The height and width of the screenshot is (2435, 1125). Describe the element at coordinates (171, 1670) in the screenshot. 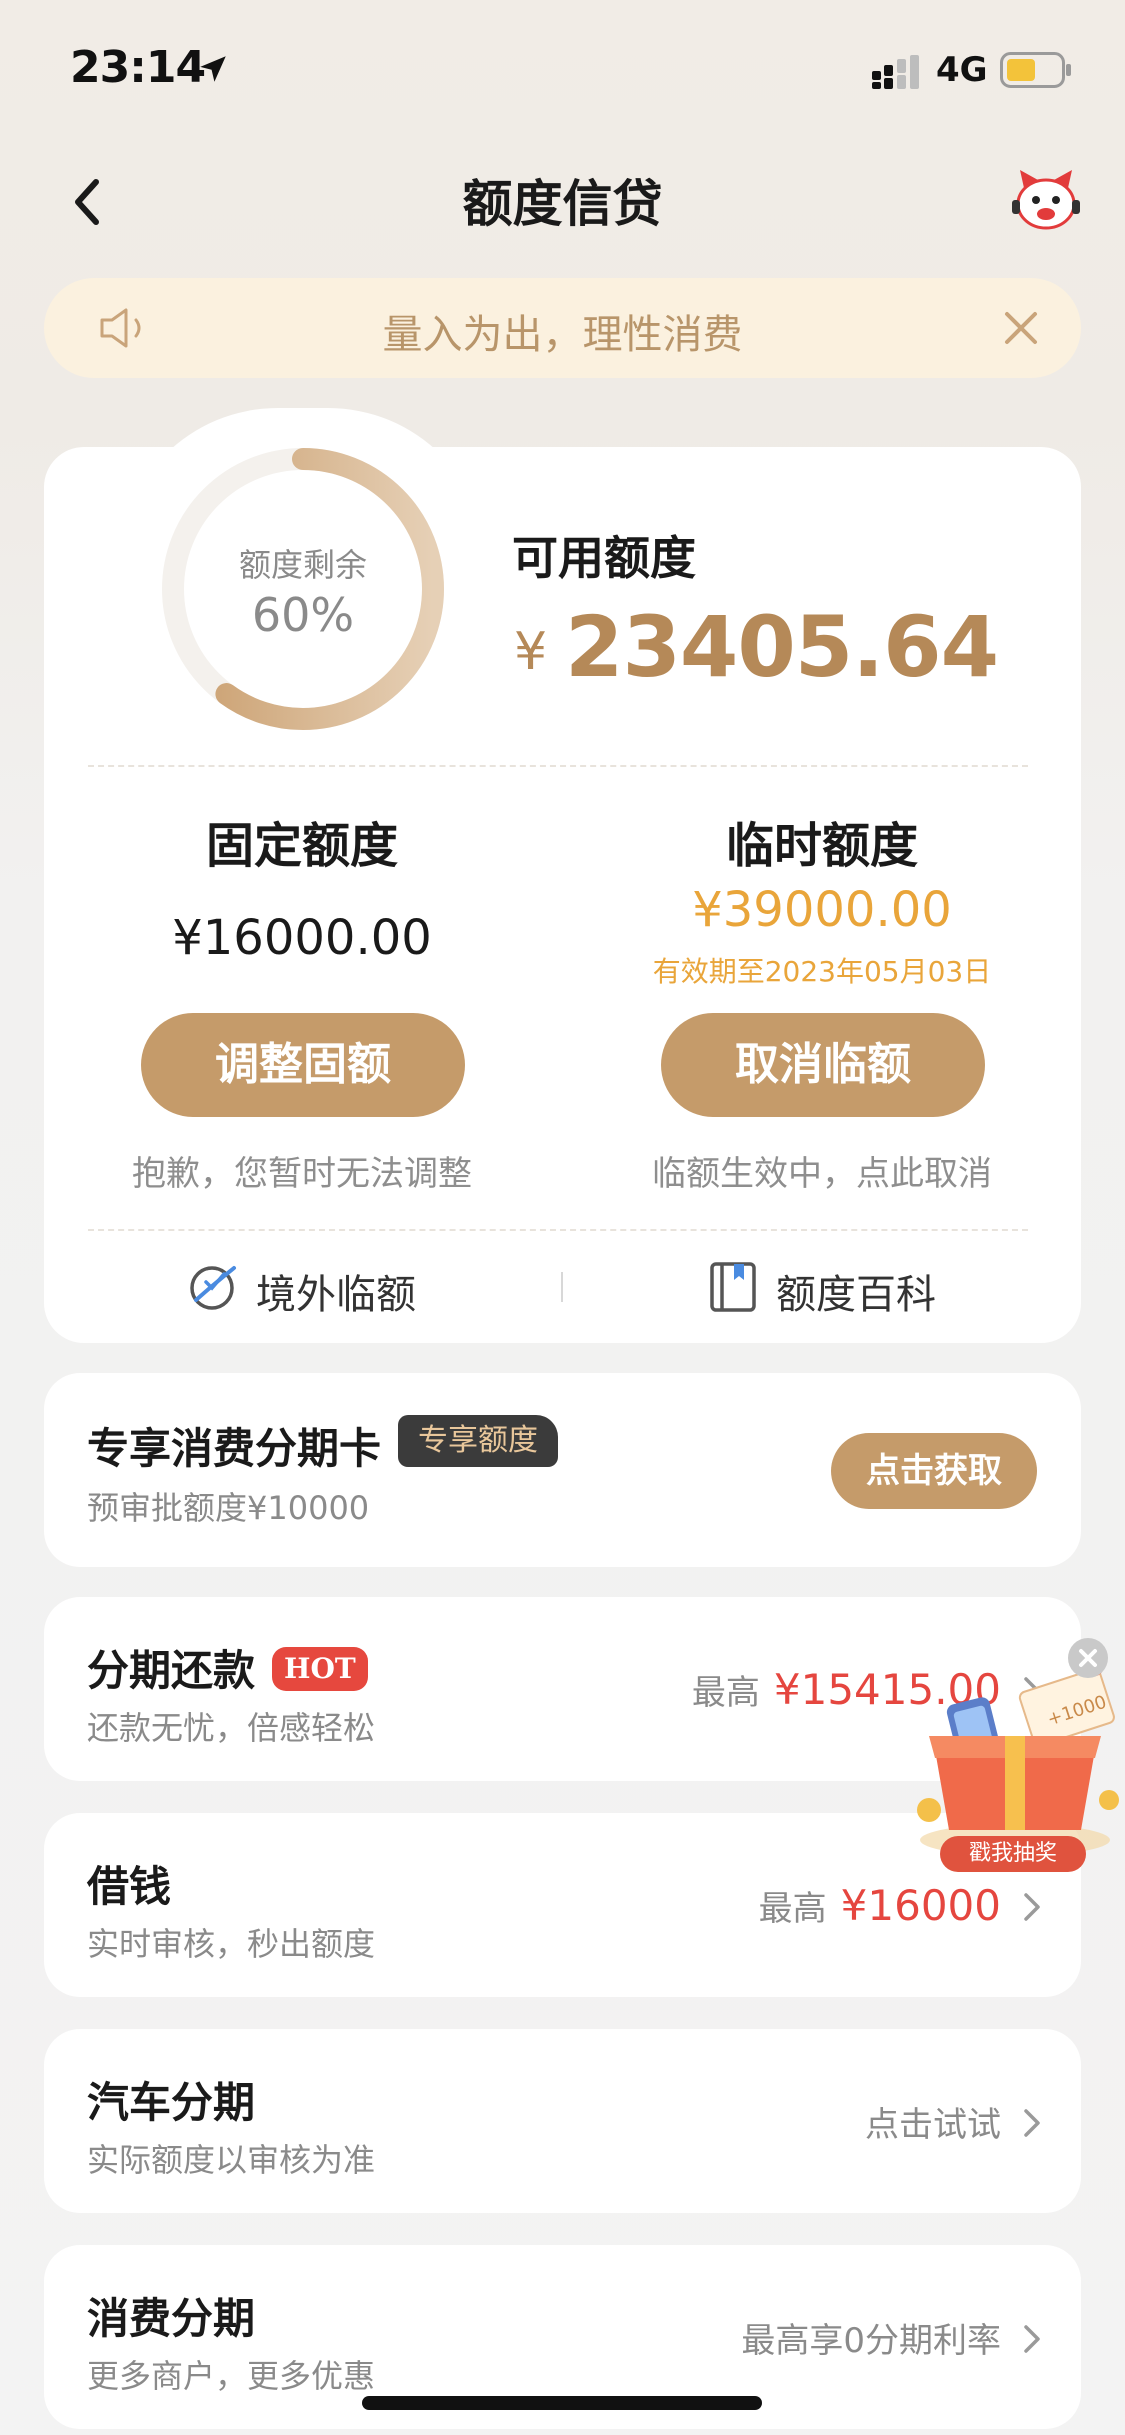

I see `card-title: 分期还款` at that location.